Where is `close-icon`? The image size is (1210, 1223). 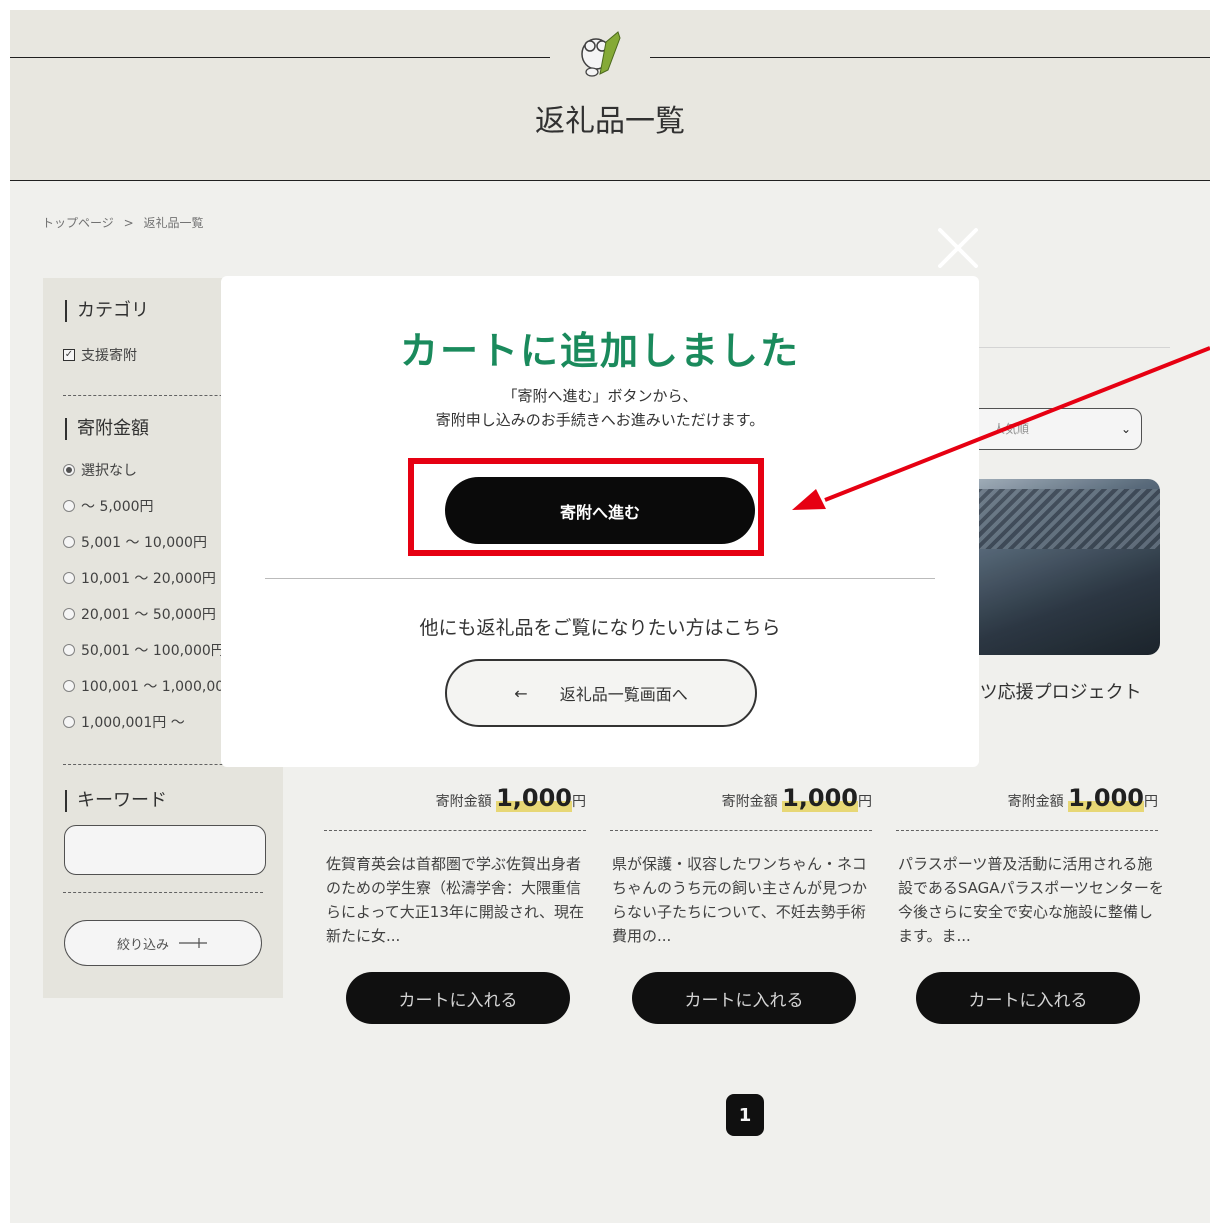
close-icon is located at coordinates (958, 248).